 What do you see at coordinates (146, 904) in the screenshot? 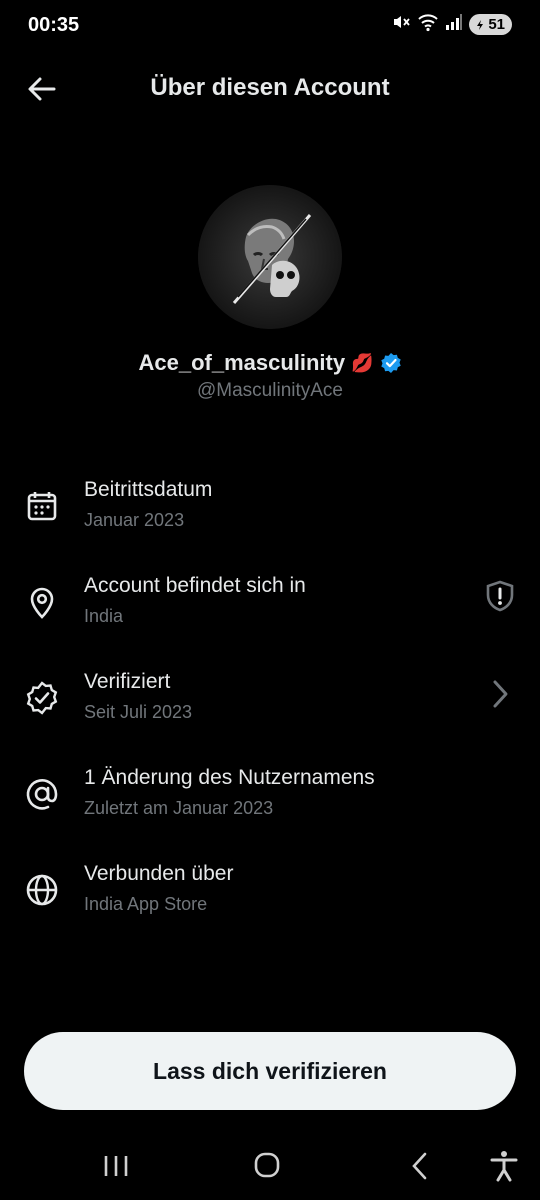
I see `row-value: India App Store` at bounding box center [146, 904].